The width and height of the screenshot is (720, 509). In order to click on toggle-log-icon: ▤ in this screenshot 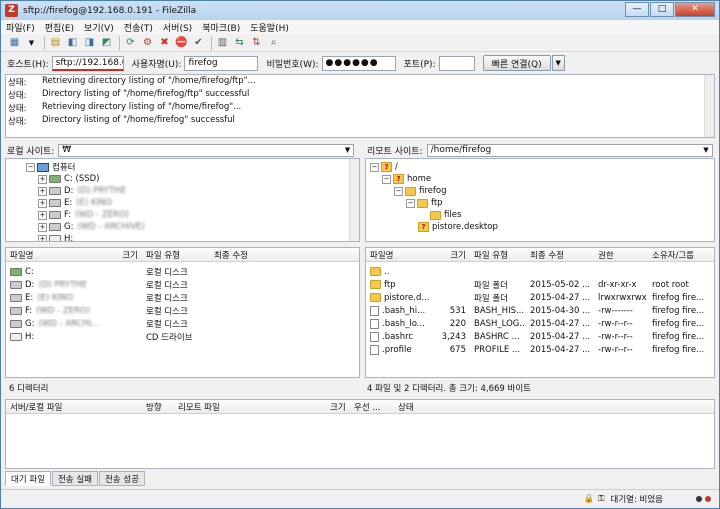, I will do `click(55, 43)`.